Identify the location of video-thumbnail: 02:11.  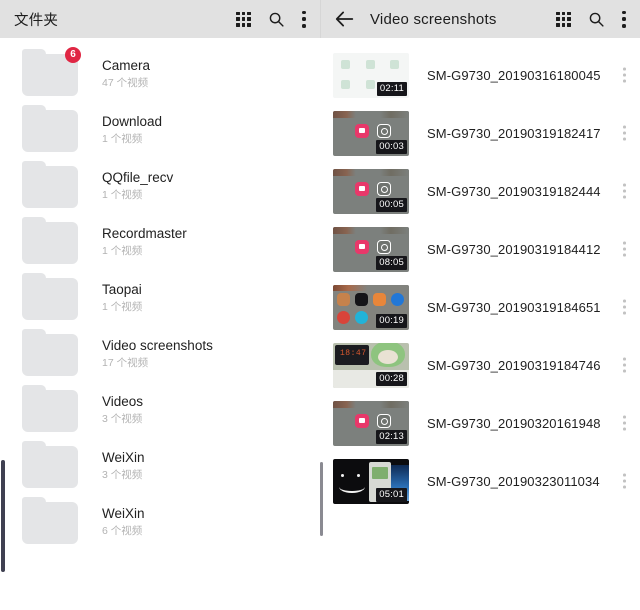
(371, 75).